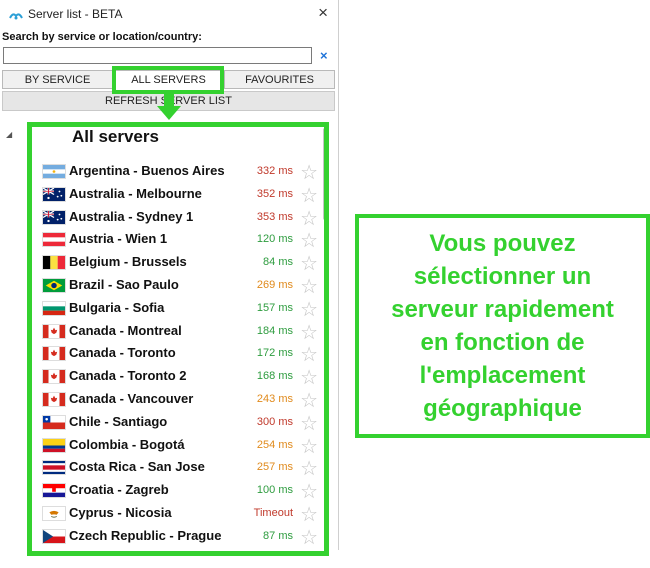  What do you see at coordinates (157, 55) in the screenshot?
I see `search-input` at bounding box center [157, 55].